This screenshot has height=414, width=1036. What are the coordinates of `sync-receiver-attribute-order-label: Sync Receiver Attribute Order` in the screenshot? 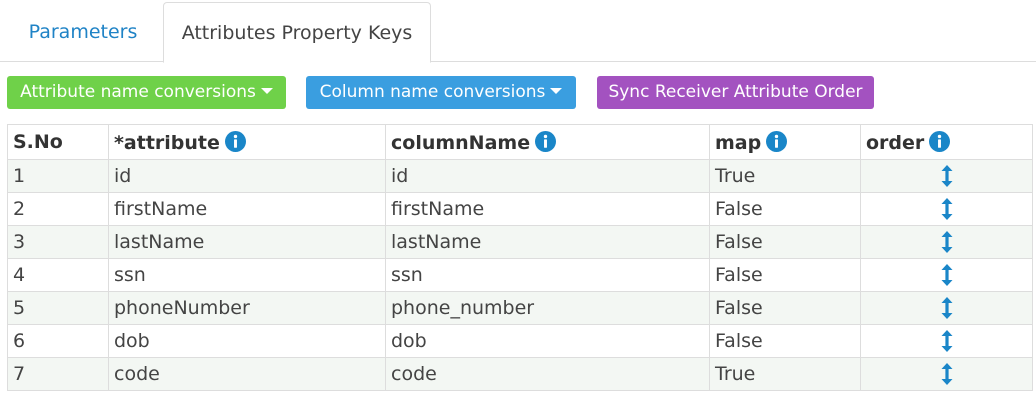 It's located at (735, 92).